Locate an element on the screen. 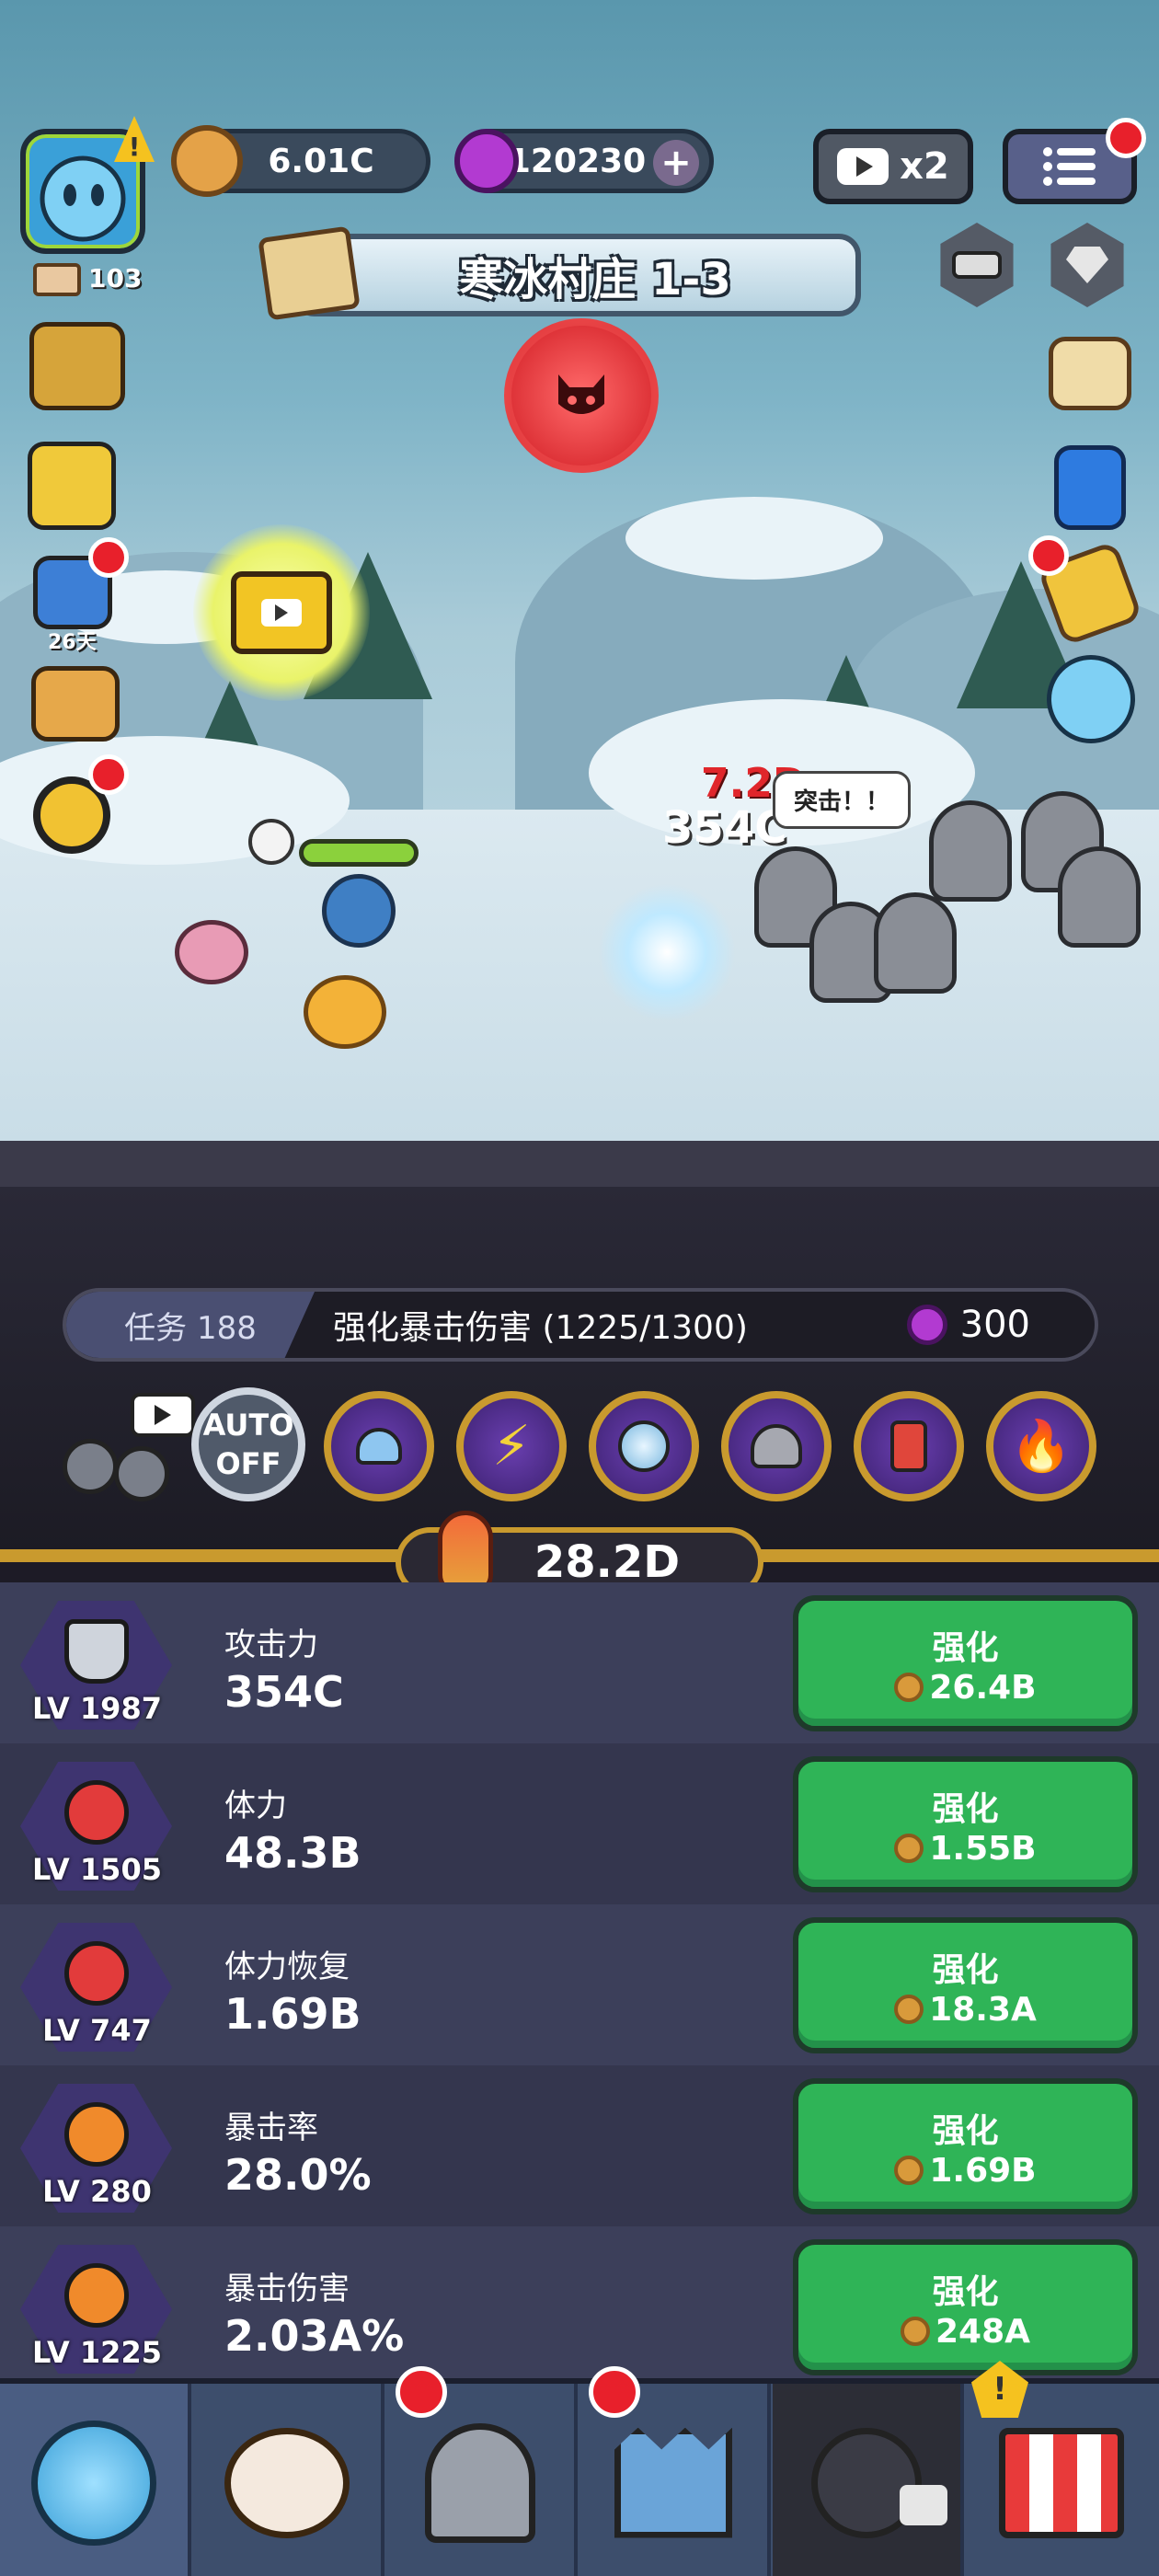  player-character is located at coordinates (359, 911).